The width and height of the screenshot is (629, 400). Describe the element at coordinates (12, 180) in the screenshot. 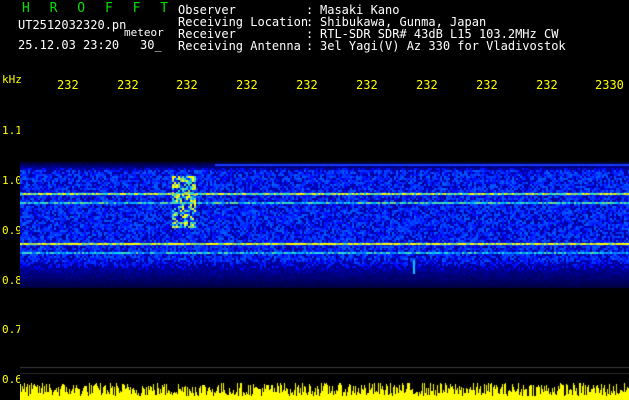

I see `y-tick-label: 1.0` at that location.